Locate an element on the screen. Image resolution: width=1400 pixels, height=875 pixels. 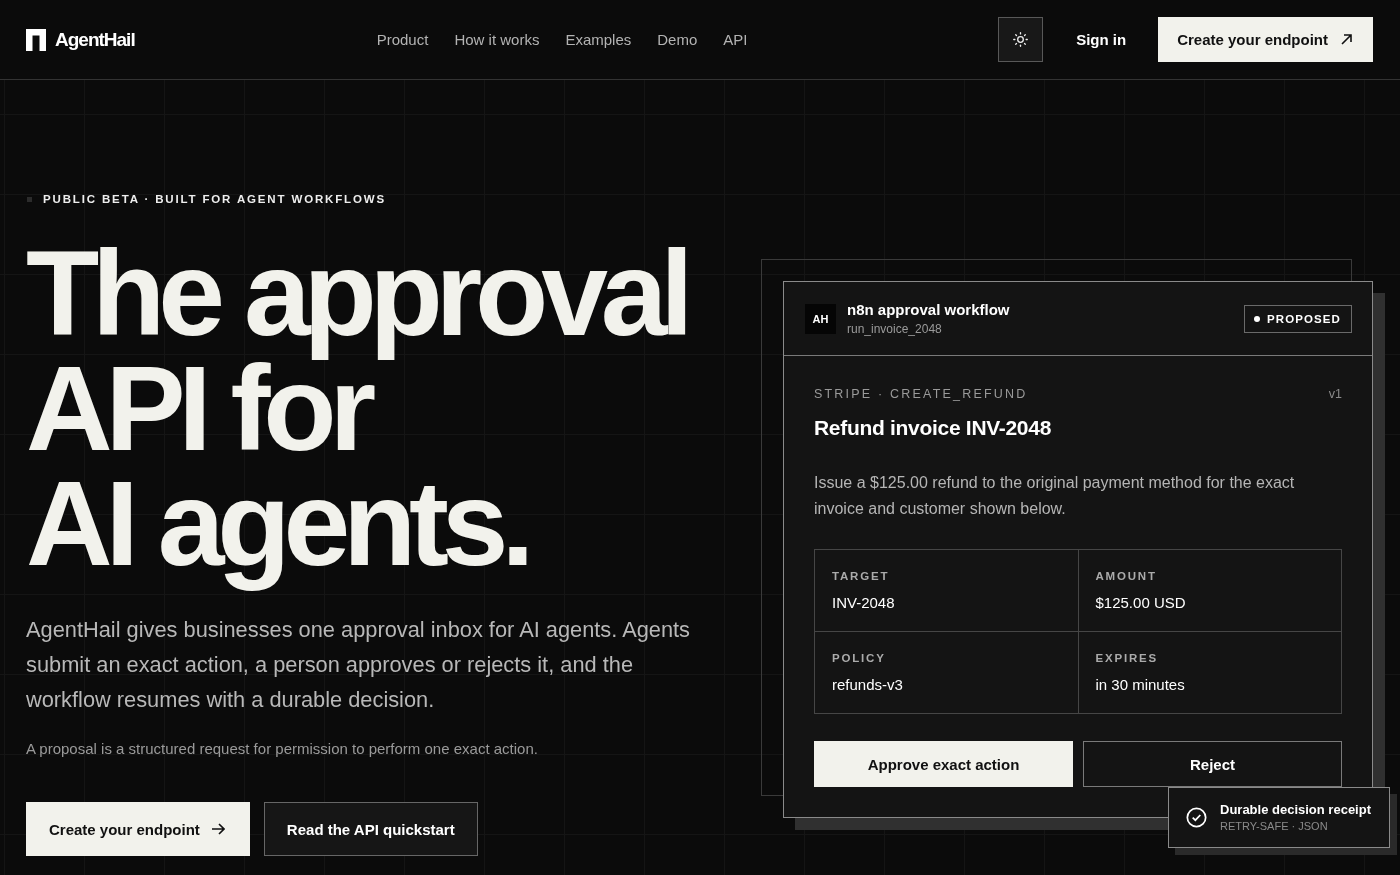
primary-cta-button: Create your endpoint is located at coordinates (138, 829).